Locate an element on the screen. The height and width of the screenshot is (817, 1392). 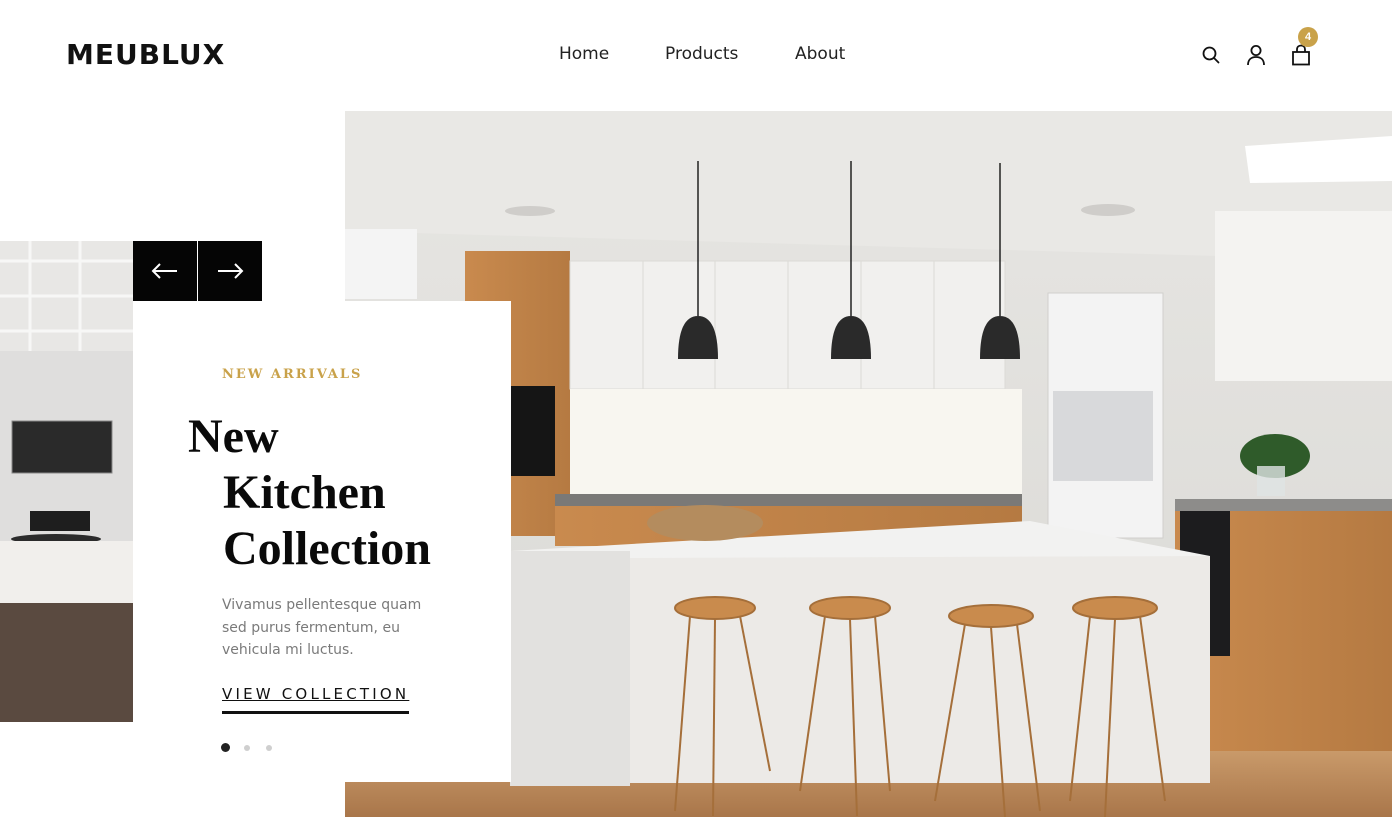
arrow-right-icon is located at coordinates (231, 271).